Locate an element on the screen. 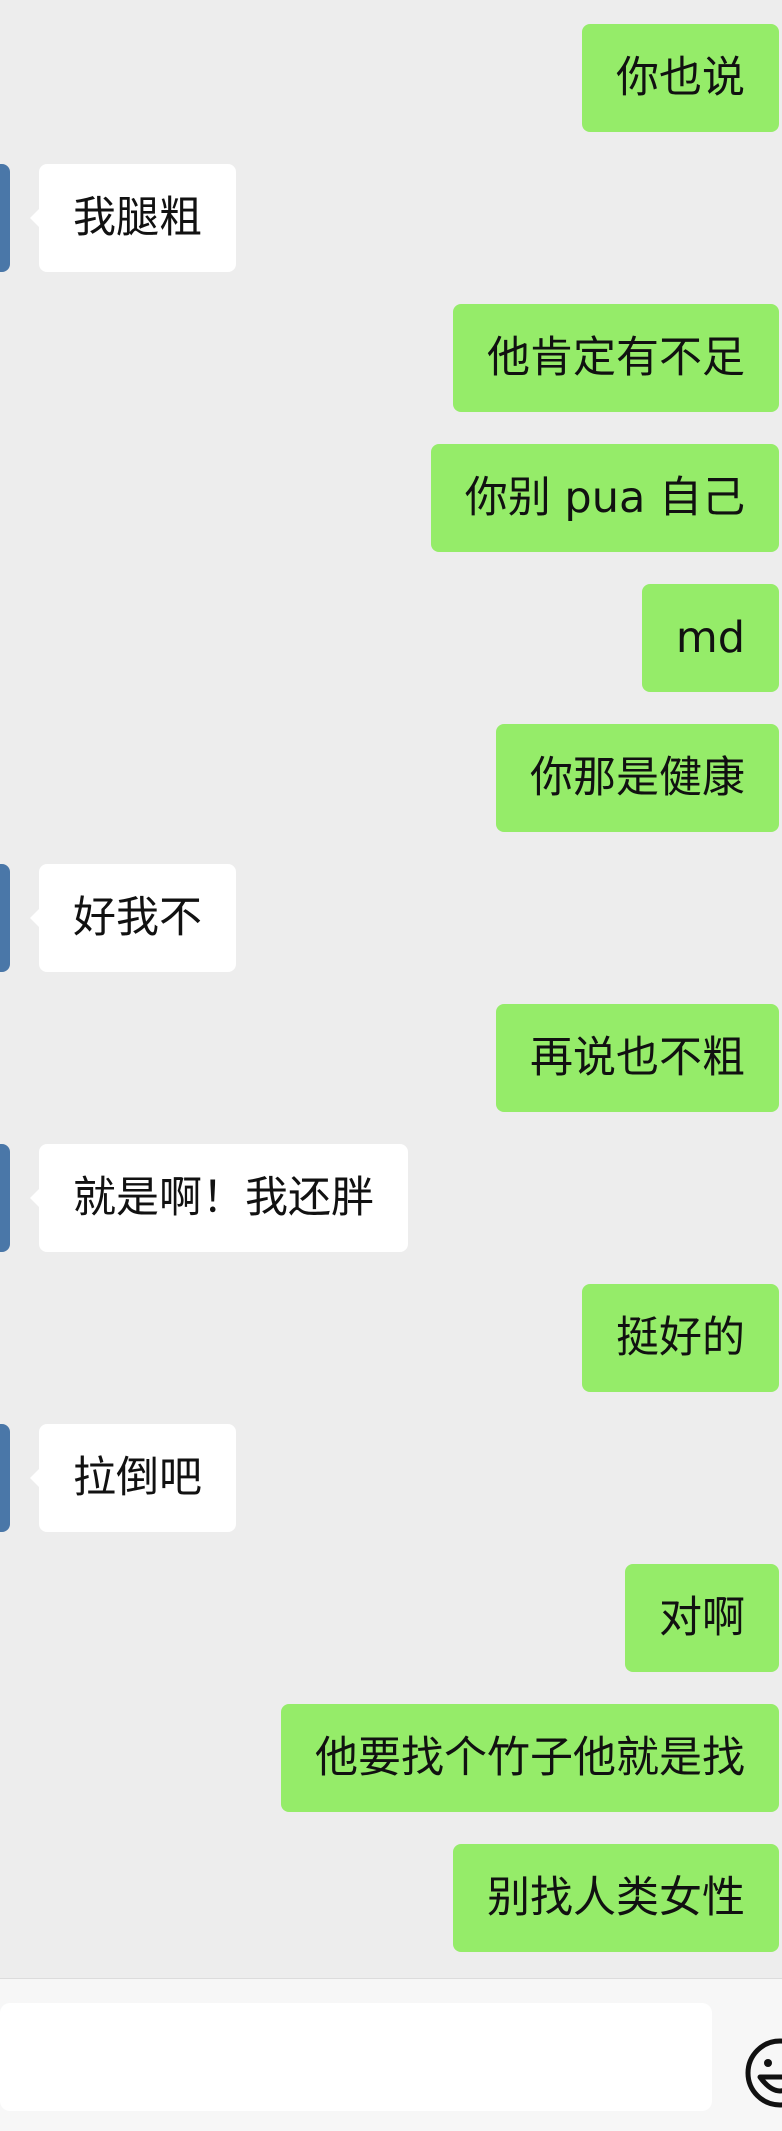 The image size is (782, 2131). message-text: 你别 pua 自己 is located at coordinates (604, 498).